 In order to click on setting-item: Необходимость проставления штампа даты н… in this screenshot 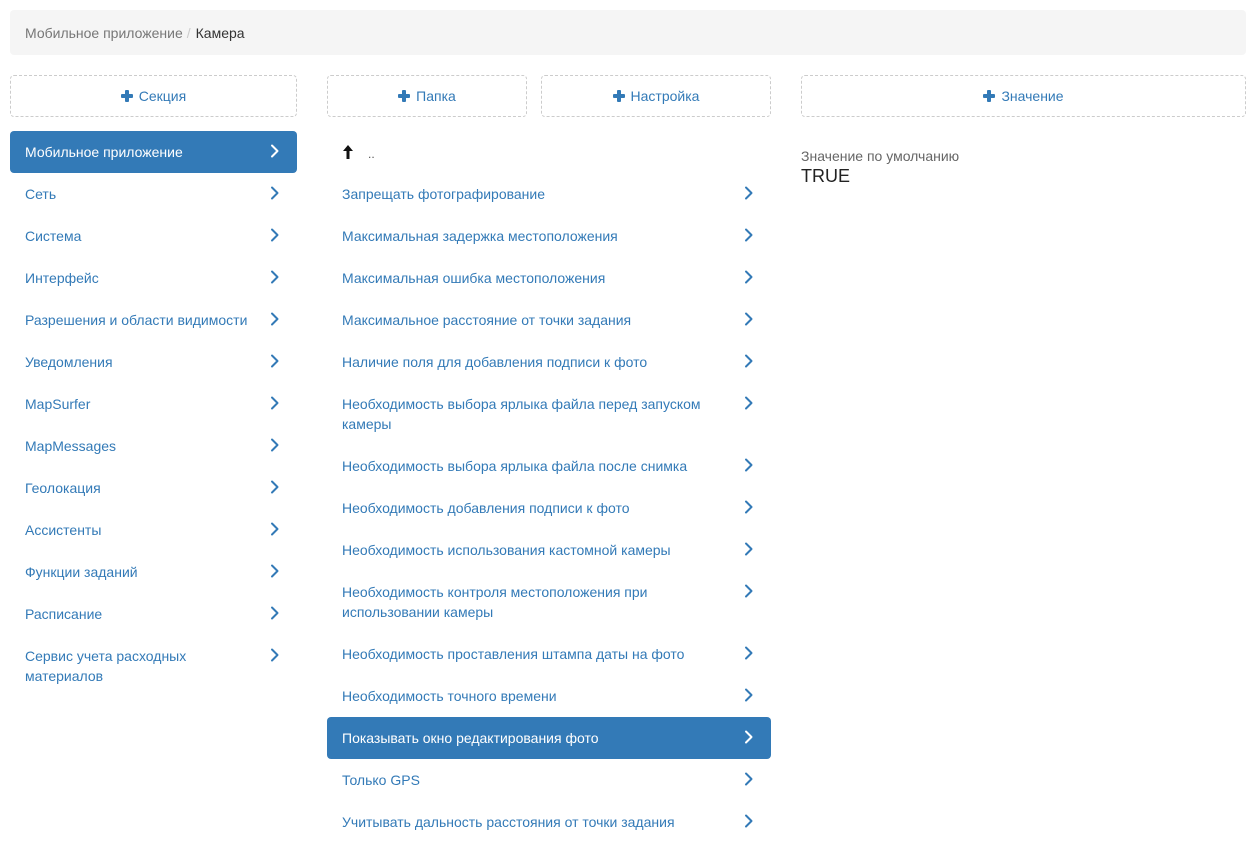, I will do `click(549, 654)`.